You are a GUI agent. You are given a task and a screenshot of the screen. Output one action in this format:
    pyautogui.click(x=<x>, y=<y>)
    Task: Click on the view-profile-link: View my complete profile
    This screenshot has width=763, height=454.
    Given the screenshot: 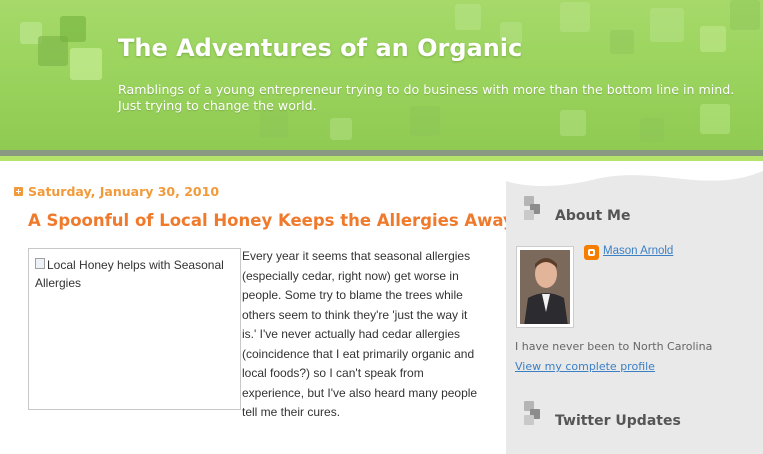 What is the action you would take?
    pyautogui.click(x=585, y=366)
    